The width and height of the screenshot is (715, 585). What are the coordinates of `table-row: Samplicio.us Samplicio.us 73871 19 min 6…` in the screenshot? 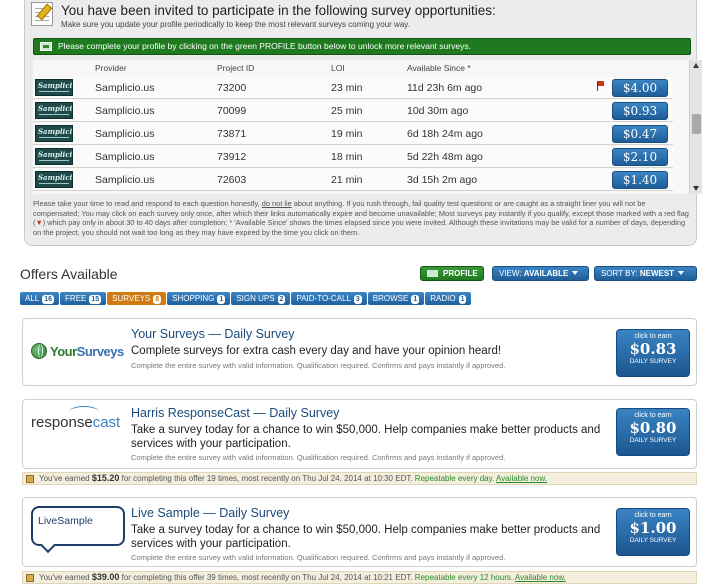 It's located at (353, 134).